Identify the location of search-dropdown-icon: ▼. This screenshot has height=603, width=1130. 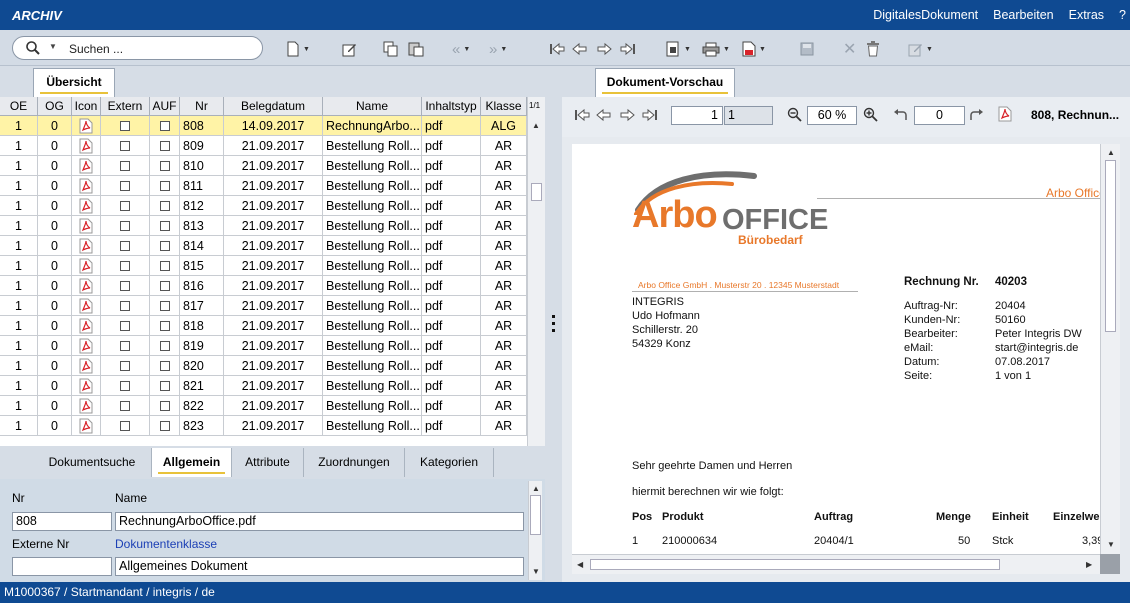
(53, 46).